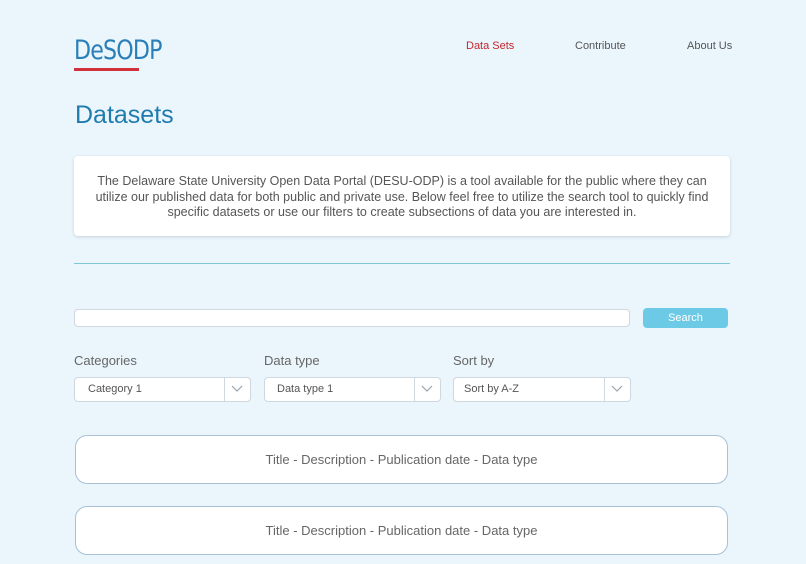 The width and height of the screenshot is (806, 564). What do you see at coordinates (115, 389) in the screenshot?
I see `categories-selected-value: Category 1` at bounding box center [115, 389].